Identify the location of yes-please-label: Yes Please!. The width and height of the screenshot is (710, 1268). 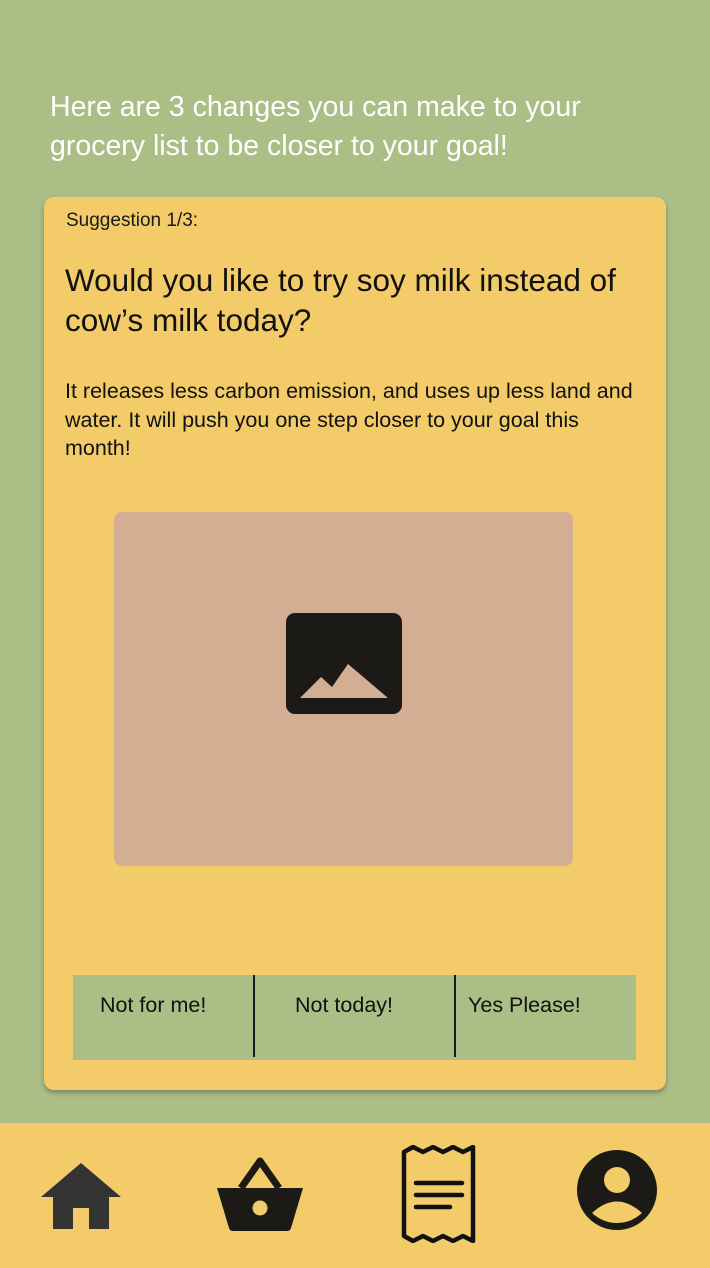
(524, 1005).